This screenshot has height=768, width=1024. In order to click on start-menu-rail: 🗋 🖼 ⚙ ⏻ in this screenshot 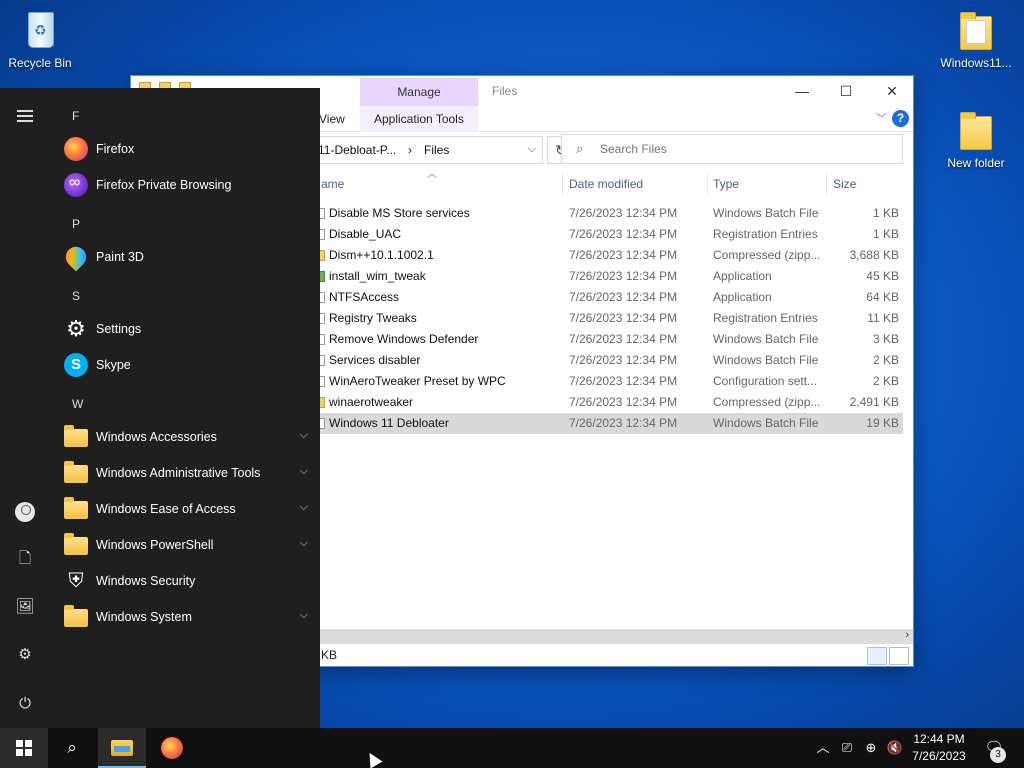, I will do `click(25, 408)`.